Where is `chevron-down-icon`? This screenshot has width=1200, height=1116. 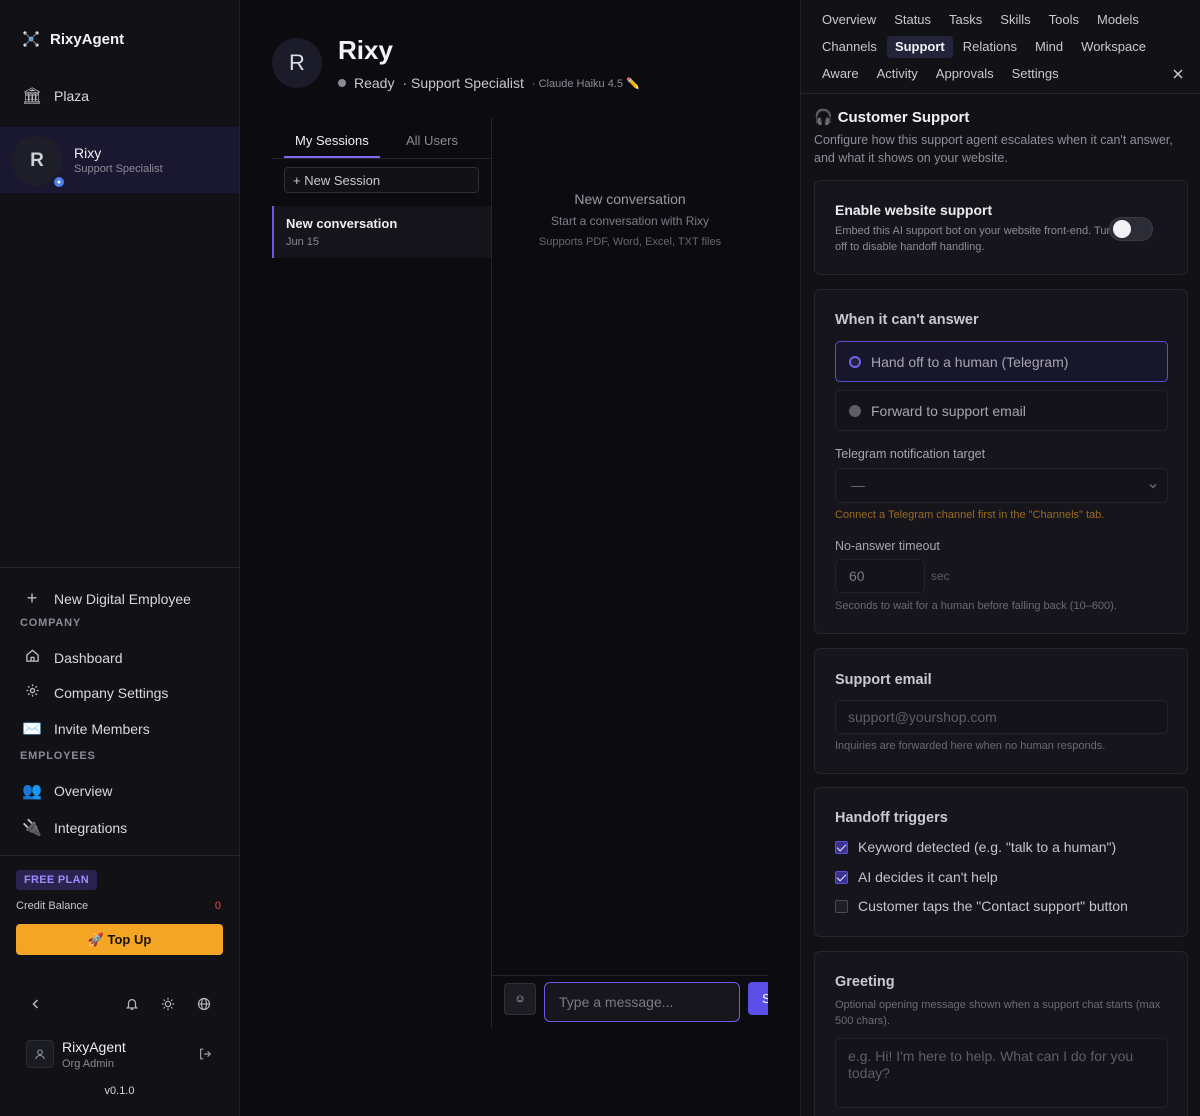 chevron-down-icon is located at coordinates (1153, 486).